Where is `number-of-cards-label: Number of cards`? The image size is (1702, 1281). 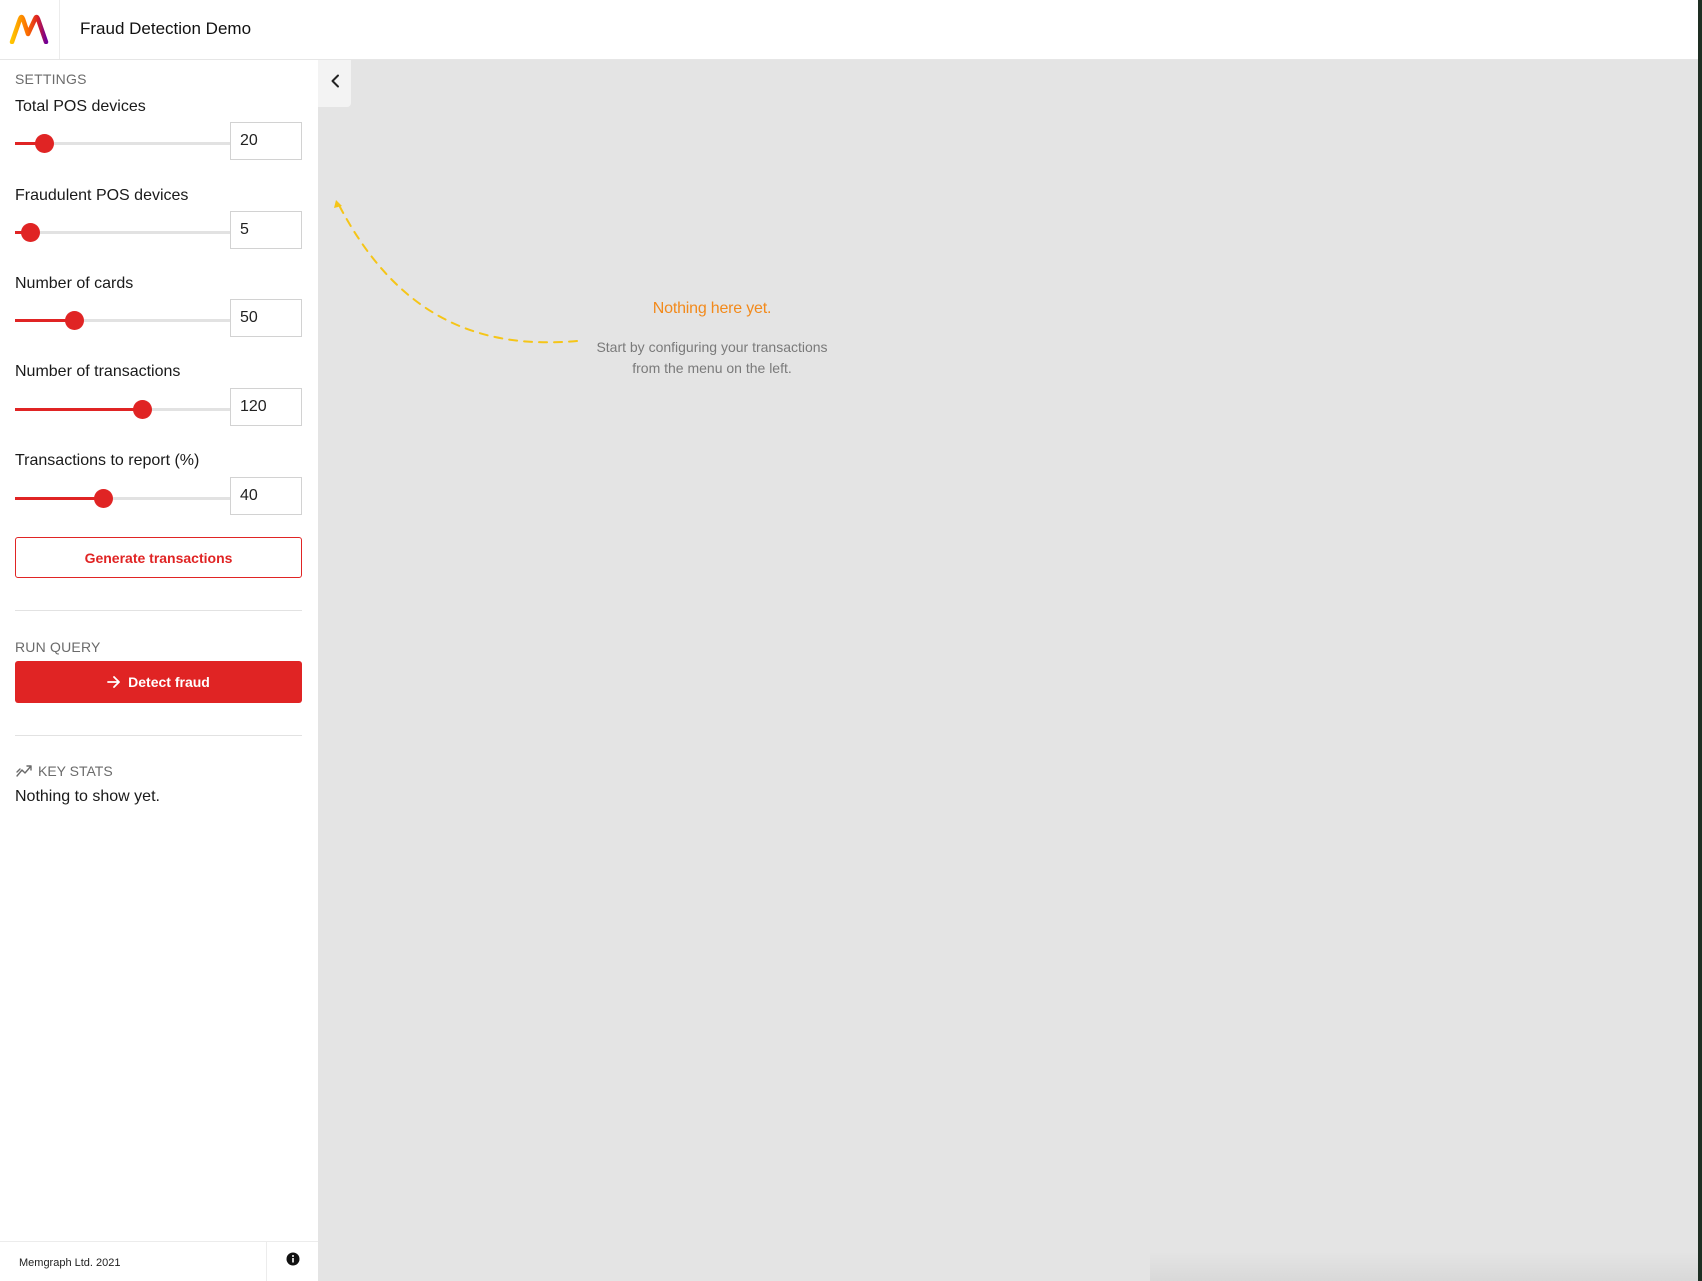
number-of-cards-label: Number of cards is located at coordinates (74, 283).